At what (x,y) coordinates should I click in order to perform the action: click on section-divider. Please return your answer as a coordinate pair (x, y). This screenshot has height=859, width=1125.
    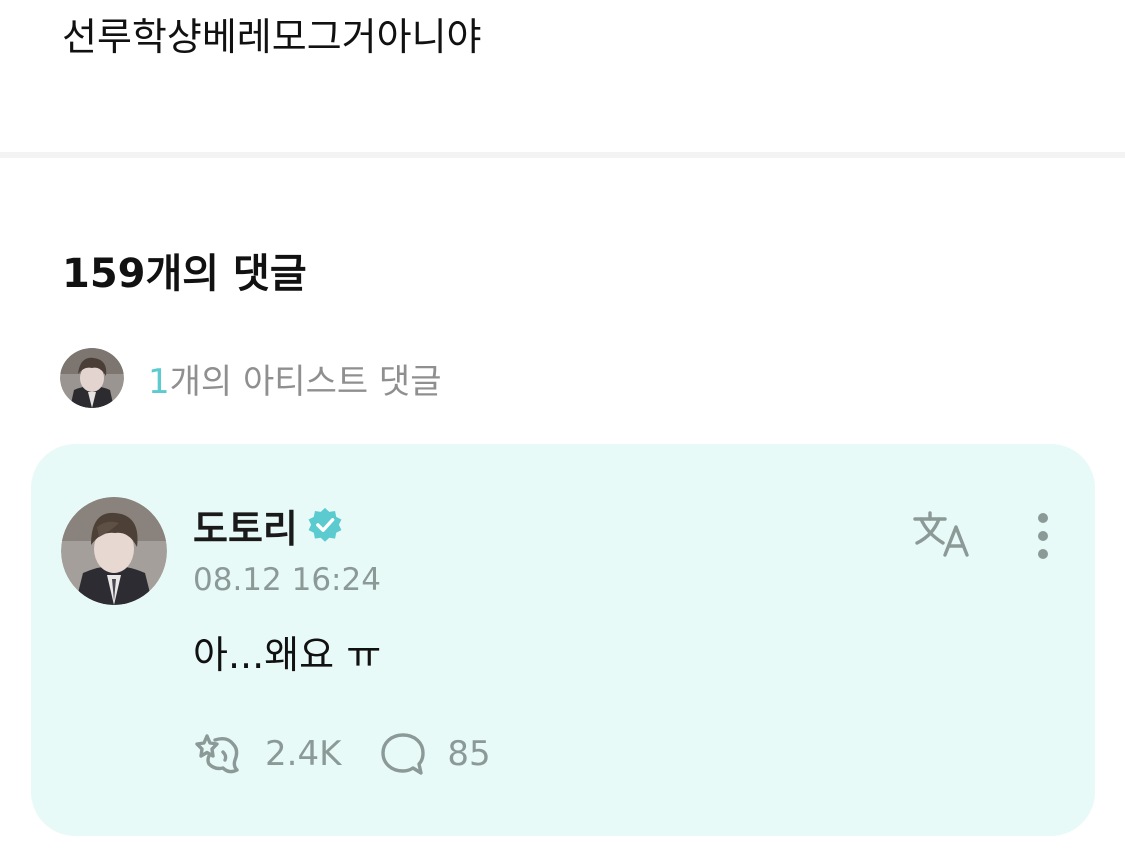
    Looking at the image, I should click on (562, 155).